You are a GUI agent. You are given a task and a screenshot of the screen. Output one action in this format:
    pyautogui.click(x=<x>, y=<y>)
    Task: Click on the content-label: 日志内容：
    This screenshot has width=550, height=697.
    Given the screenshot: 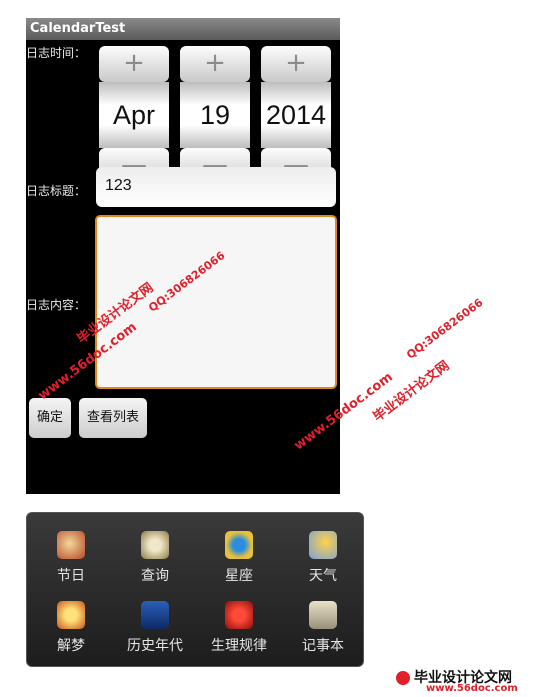 What is the action you would take?
    pyautogui.click(x=56, y=305)
    